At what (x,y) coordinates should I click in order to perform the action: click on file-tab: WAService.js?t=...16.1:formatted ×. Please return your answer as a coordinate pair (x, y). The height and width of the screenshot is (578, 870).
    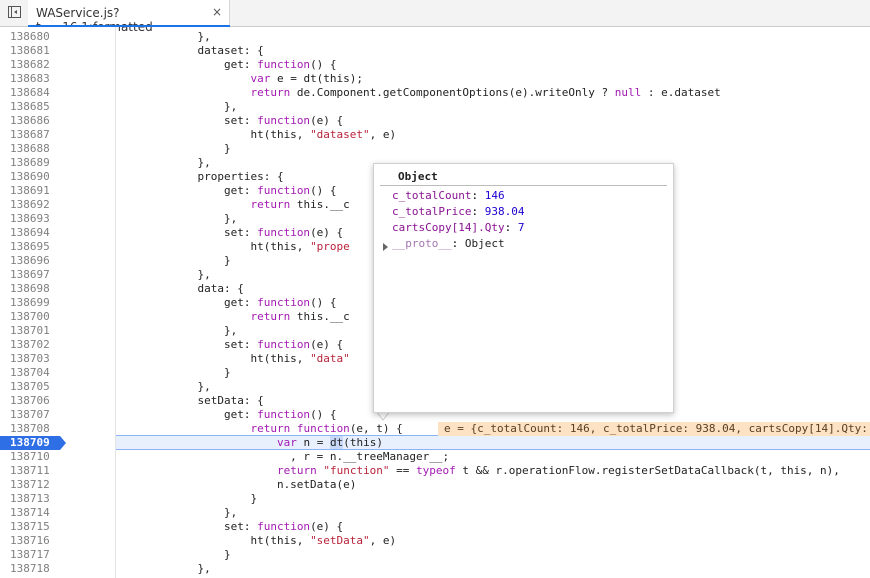
    Looking at the image, I should click on (129, 17).